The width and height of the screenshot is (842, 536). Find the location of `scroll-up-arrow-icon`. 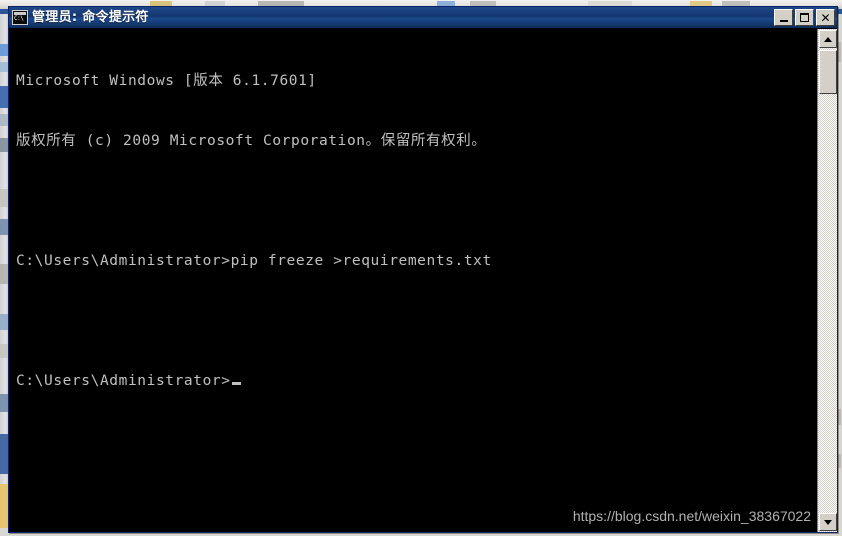

scroll-up-arrow-icon is located at coordinates (828, 39).